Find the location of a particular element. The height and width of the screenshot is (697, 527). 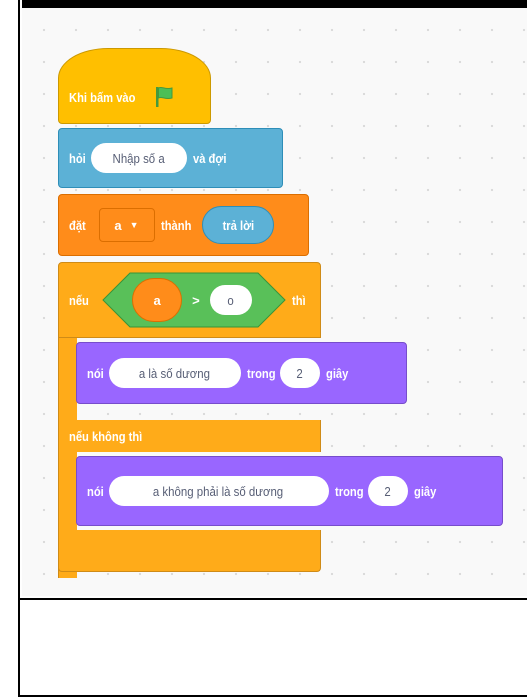

then-label: thì is located at coordinates (299, 300).